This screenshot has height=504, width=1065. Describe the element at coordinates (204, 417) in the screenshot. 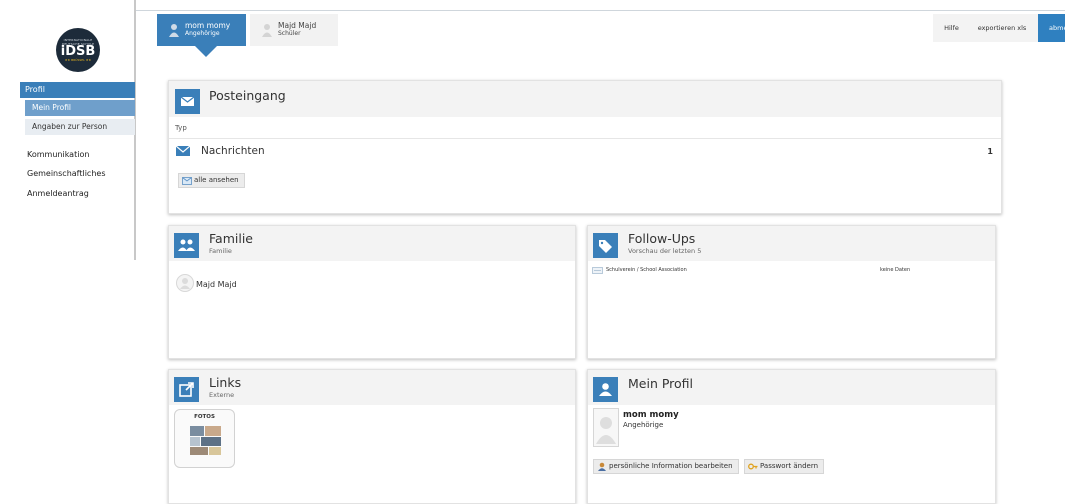

I see `photos-tile-label: FOTOS` at that location.